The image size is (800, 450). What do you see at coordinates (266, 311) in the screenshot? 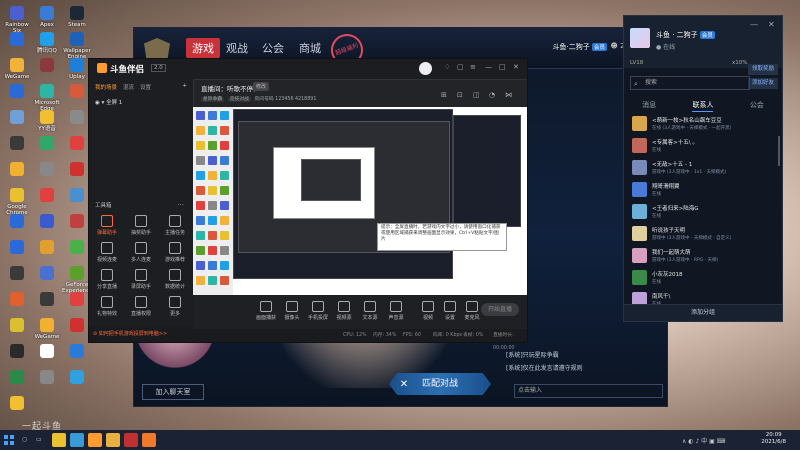
I see `control-button: 画面捕获` at bounding box center [266, 311].